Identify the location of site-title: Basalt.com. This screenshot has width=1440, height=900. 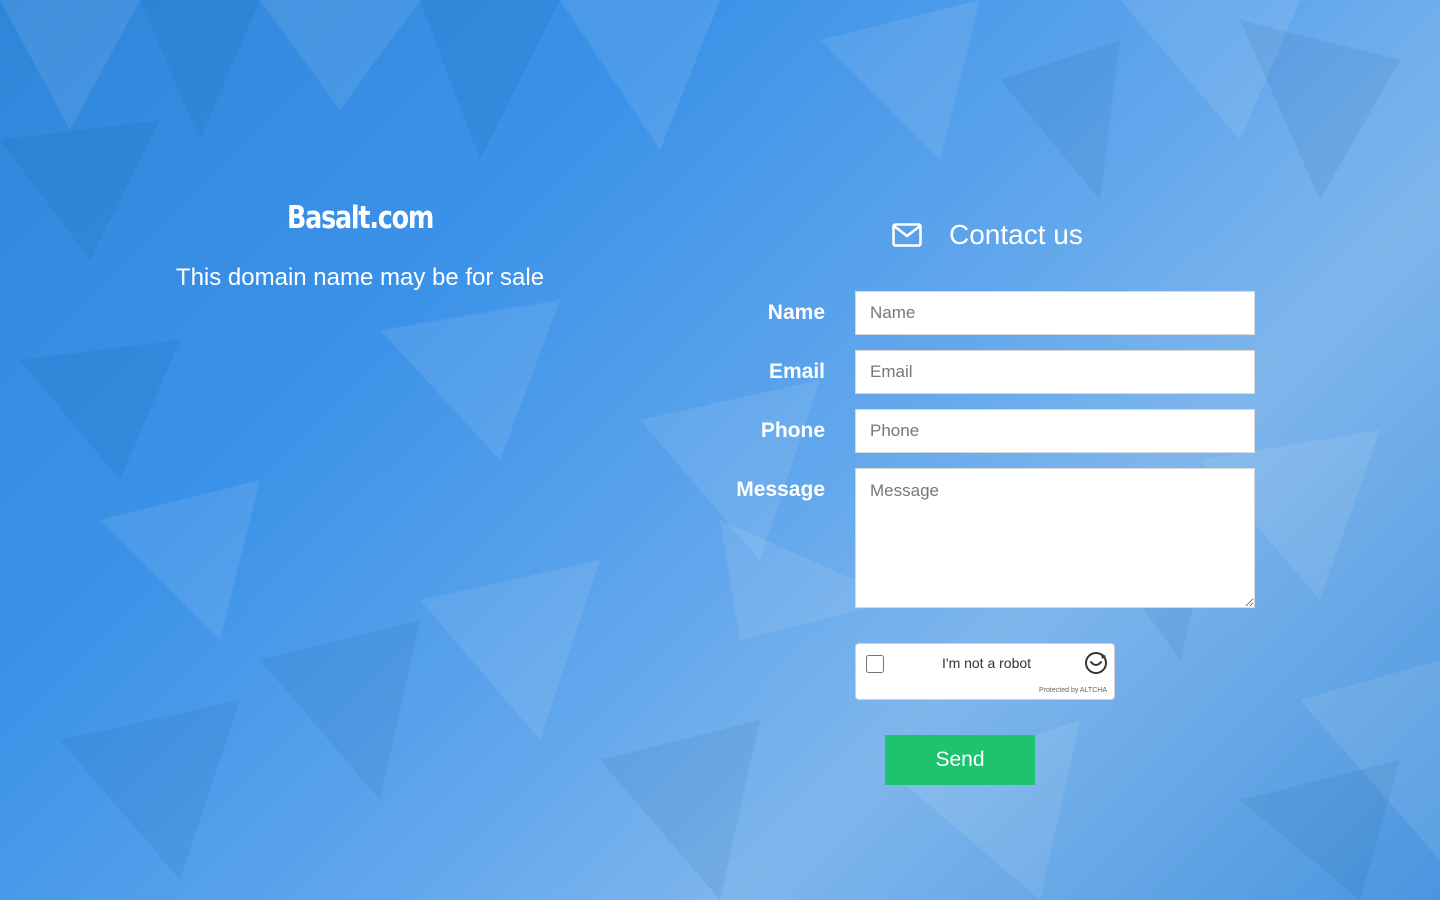
(360, 218).